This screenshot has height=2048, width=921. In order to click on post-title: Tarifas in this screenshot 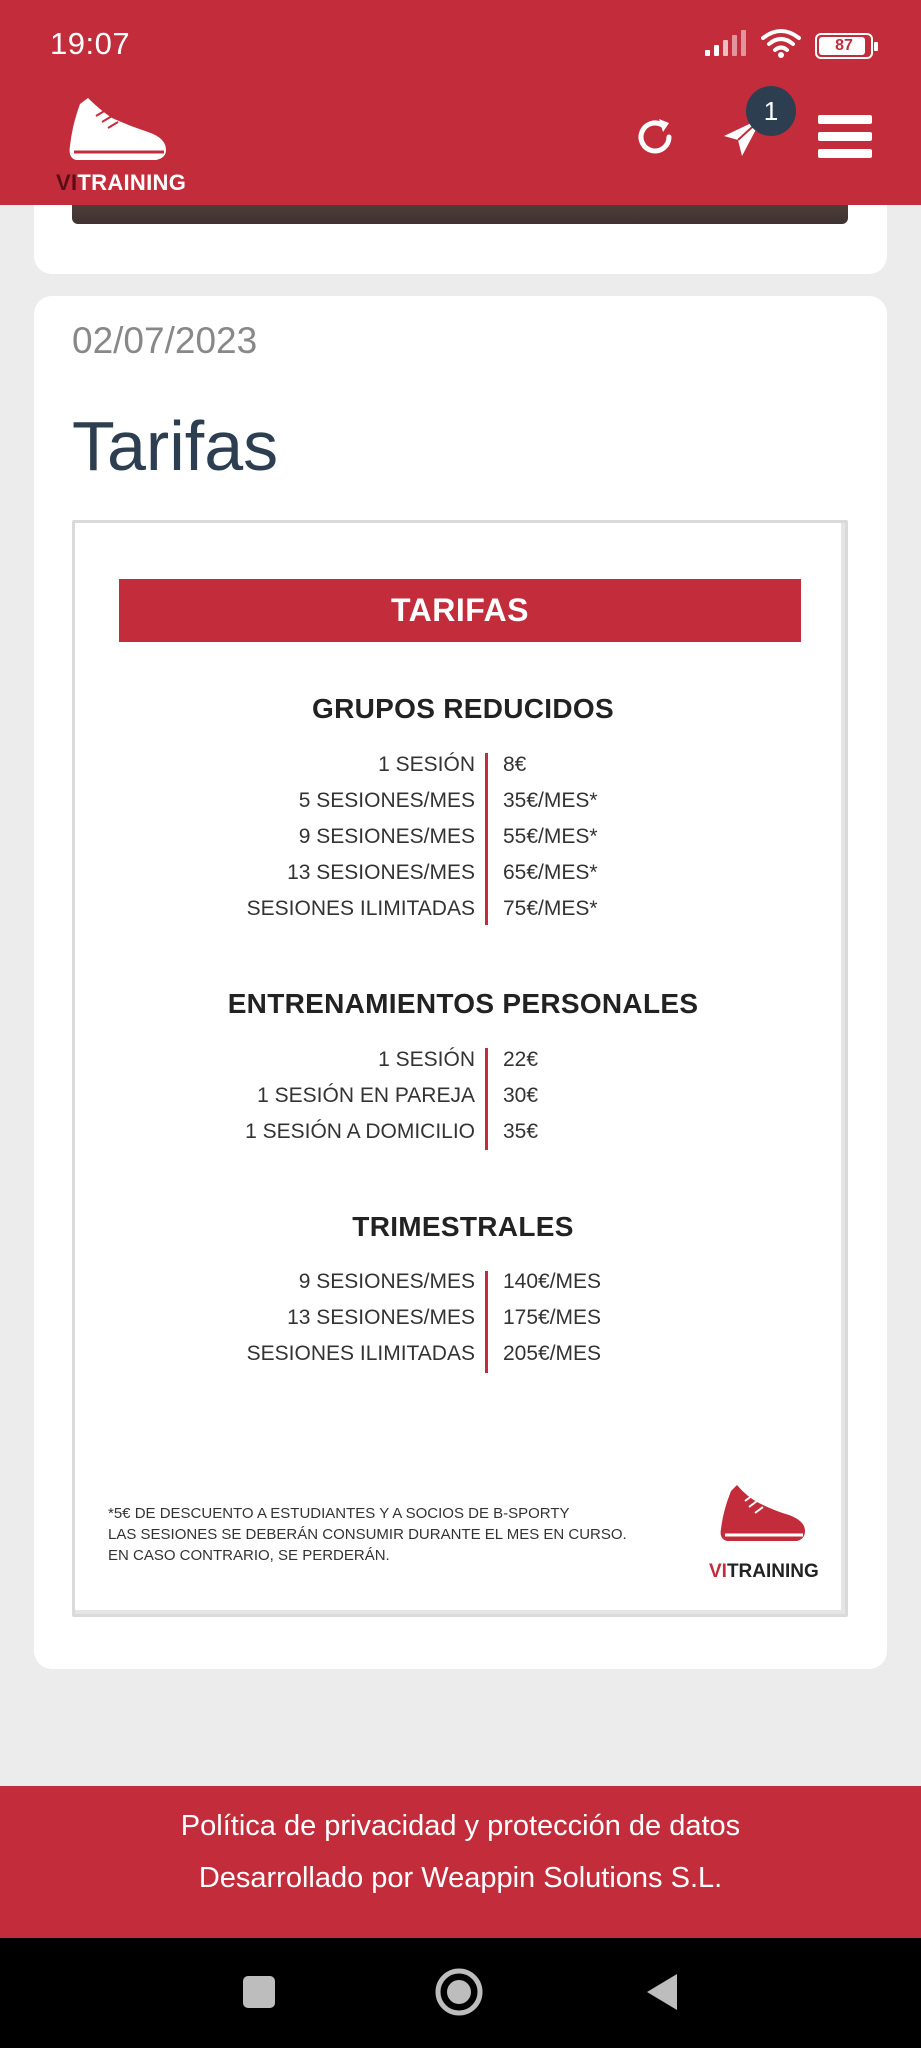, I will do `click(175, 446)`.